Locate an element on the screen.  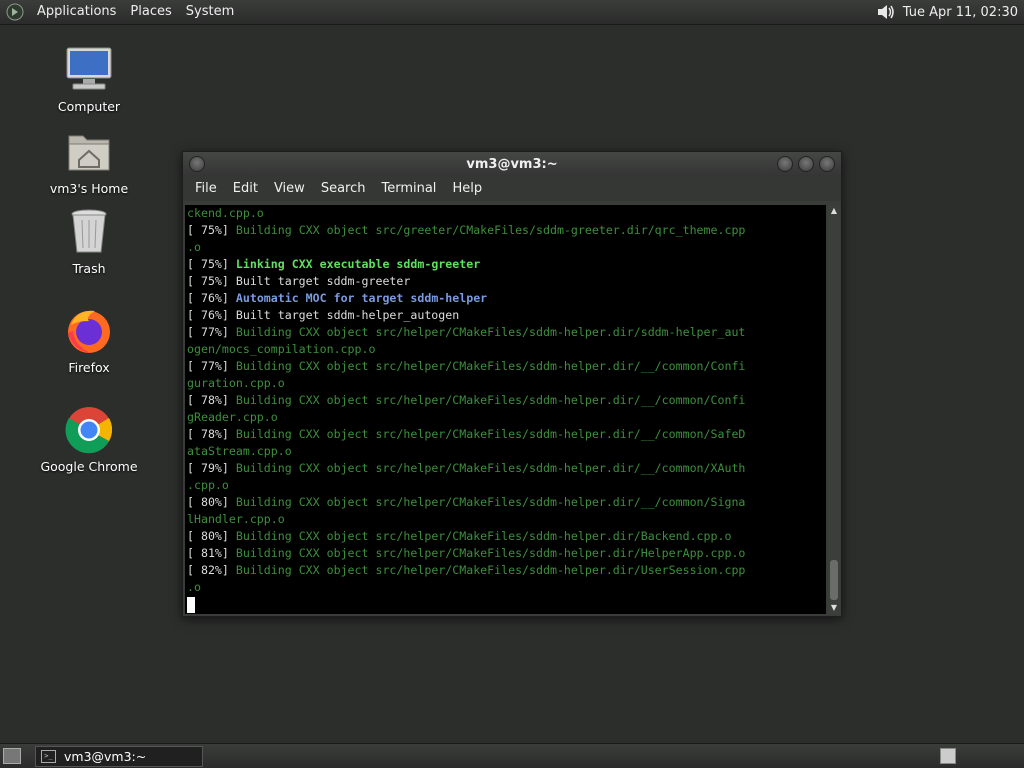
workspace-switcher-icon is located at coordinates (948, 756).